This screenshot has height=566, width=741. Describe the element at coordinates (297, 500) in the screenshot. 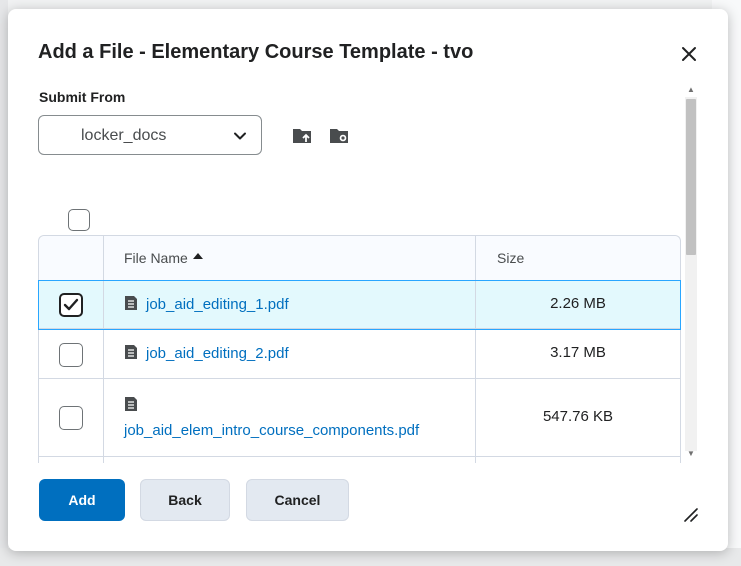

I see `cancel-button: Cancel` at that location.